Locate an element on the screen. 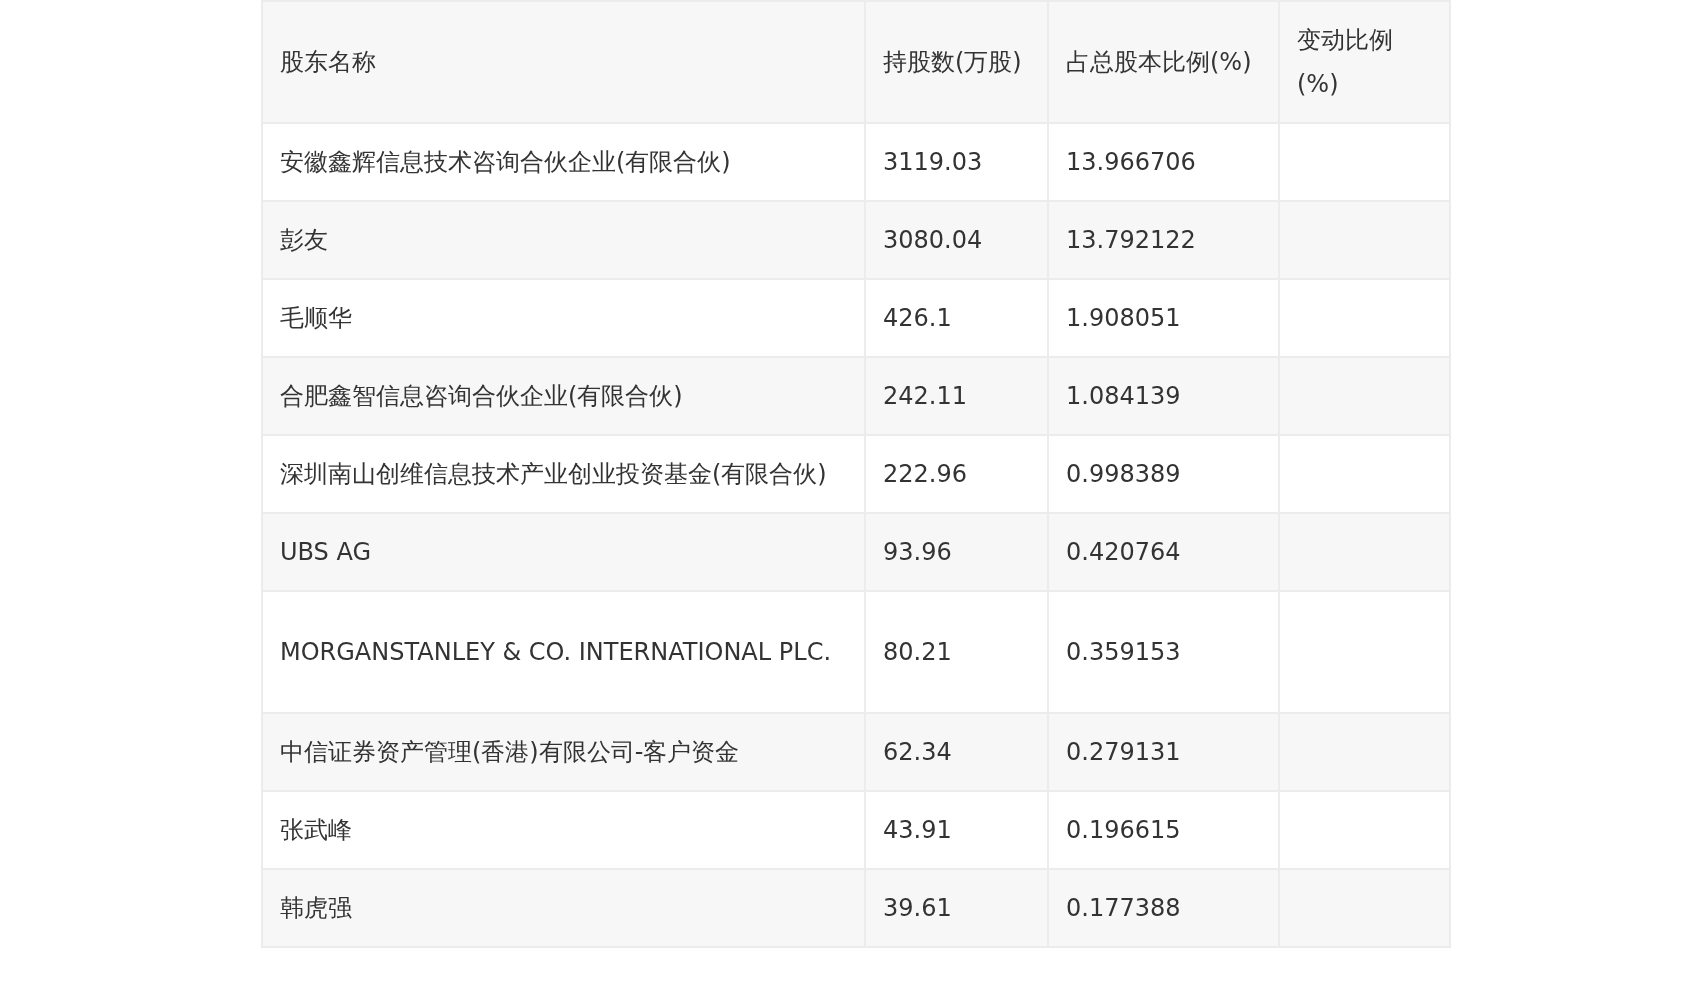  table-cell: 0.177388 is located at coordinates (1163, 908).